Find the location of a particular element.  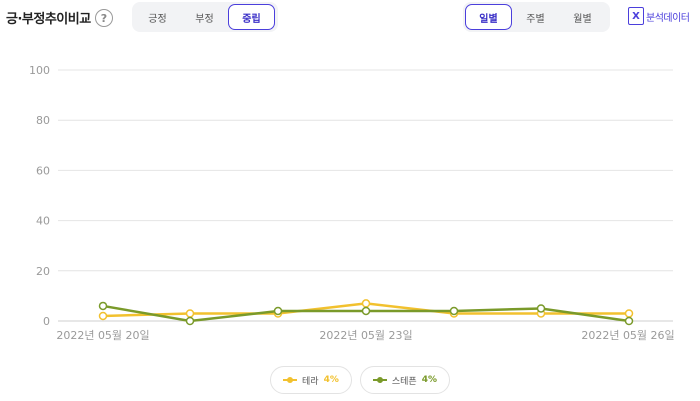

legend-item-stepn: 스테픈 4% is located at coordinates (404, 380).